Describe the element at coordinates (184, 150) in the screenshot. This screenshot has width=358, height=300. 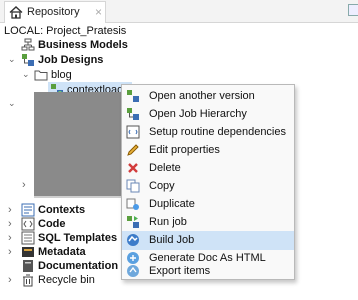
I see `menu-item-label: Edit properties` at that location.